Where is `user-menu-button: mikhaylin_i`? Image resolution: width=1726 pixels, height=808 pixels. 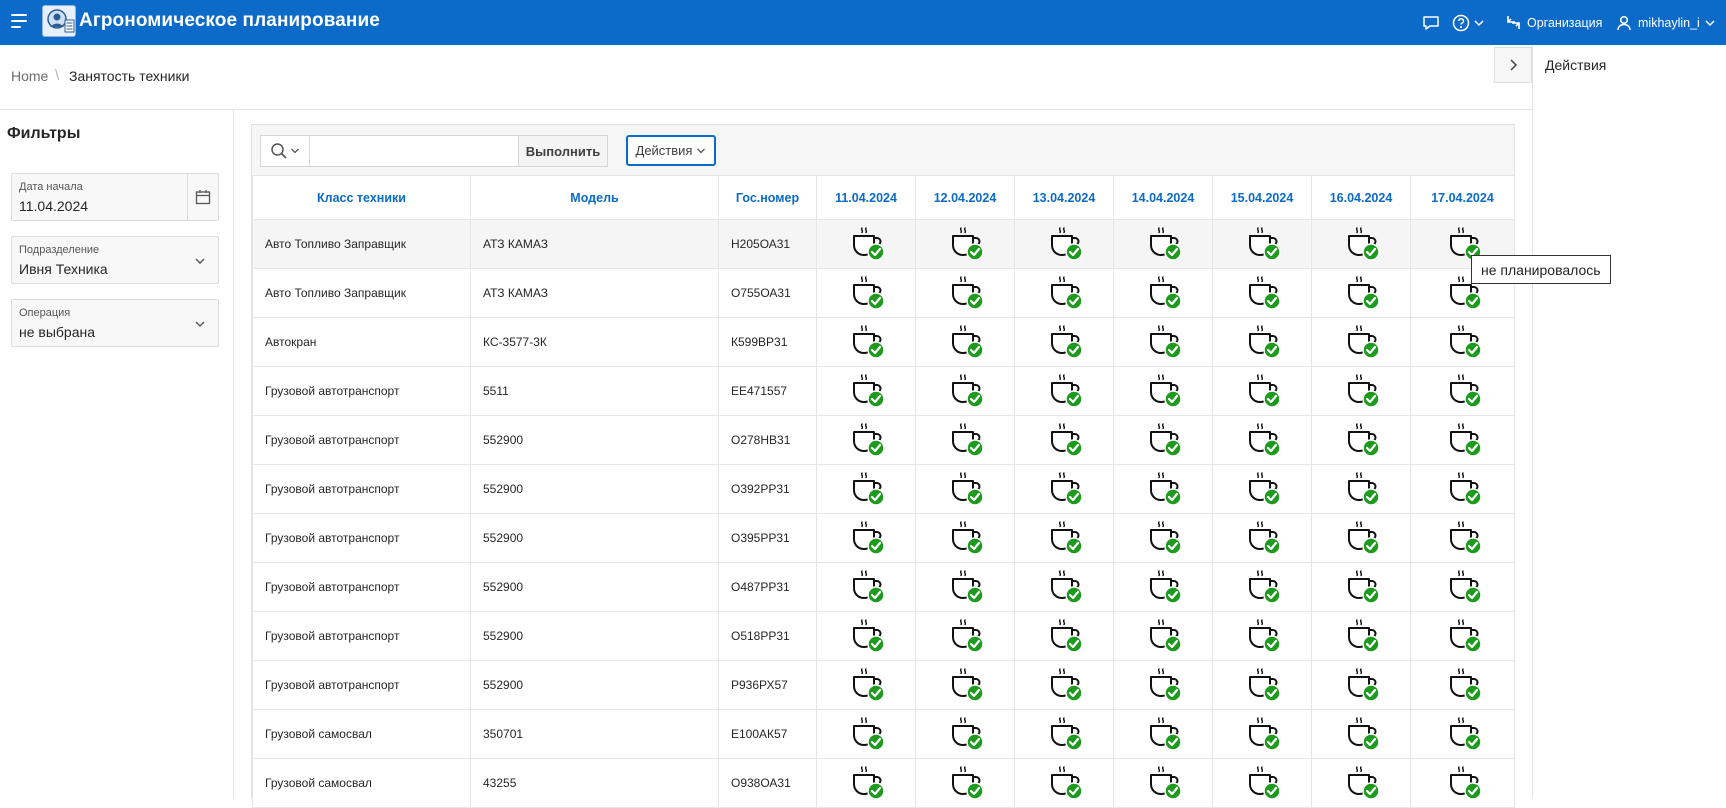 user-menu-button: mikhaylin_i is located at coordinates (1666, 22).